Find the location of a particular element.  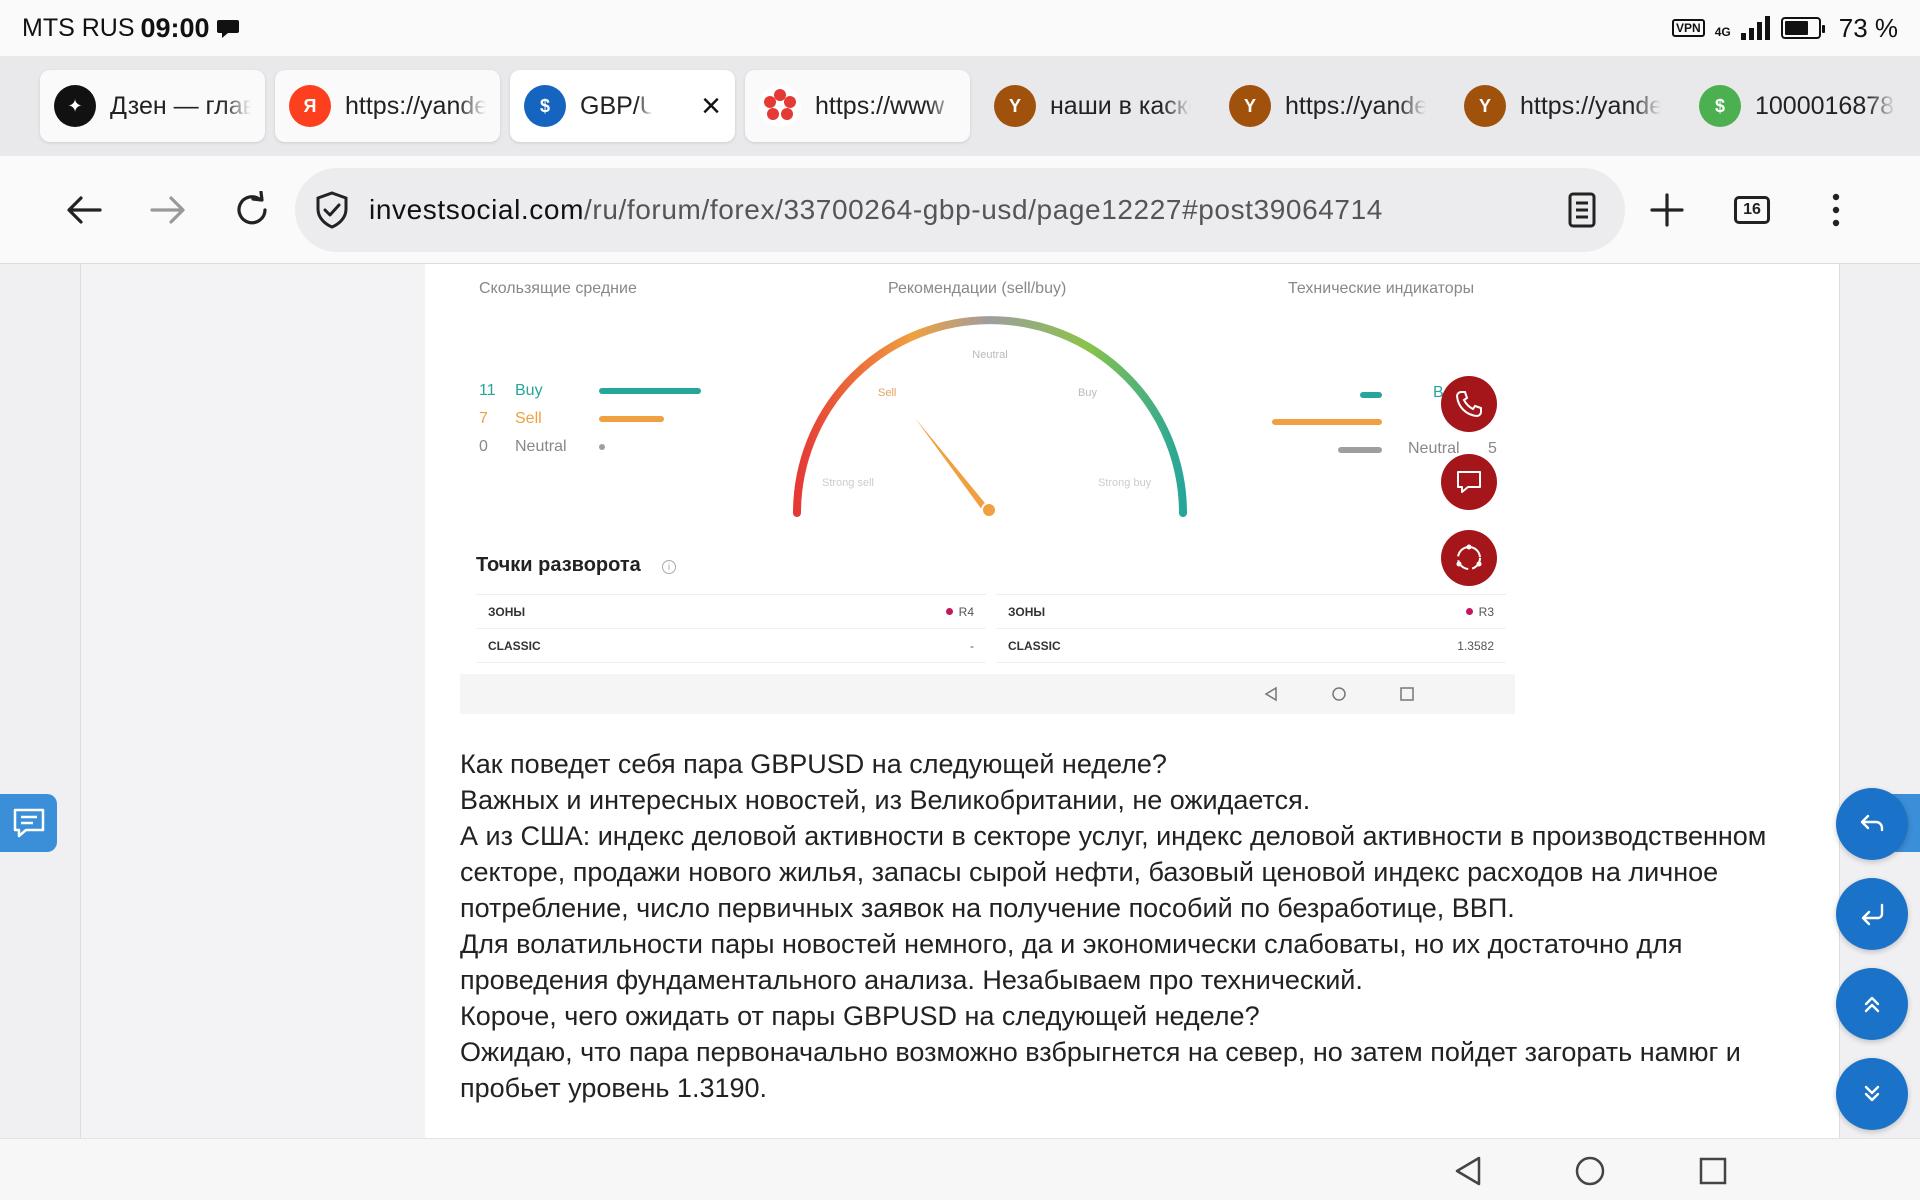

tab-label: https://yandex is located at coordinates (1590, 105).